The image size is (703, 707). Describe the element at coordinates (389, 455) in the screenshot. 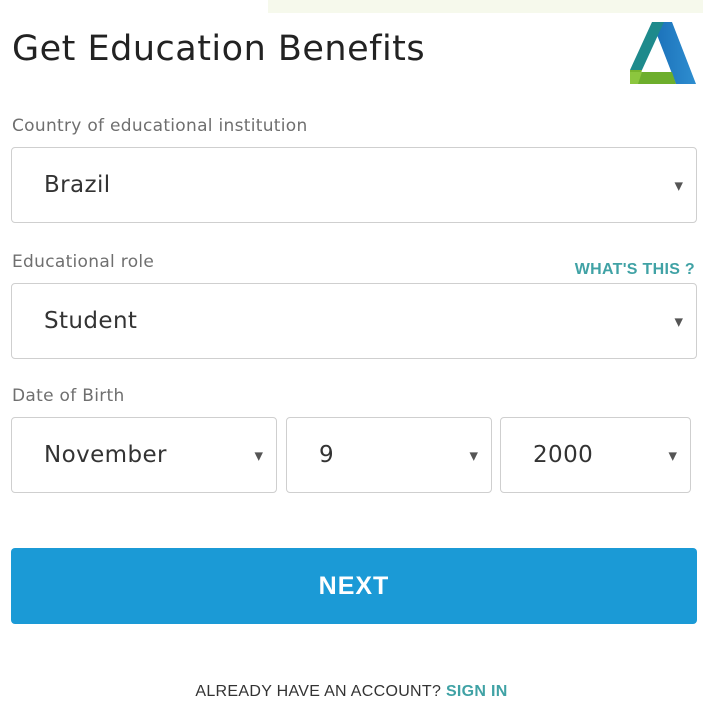

I see `dob-day-select: 9 ▼` at that location.